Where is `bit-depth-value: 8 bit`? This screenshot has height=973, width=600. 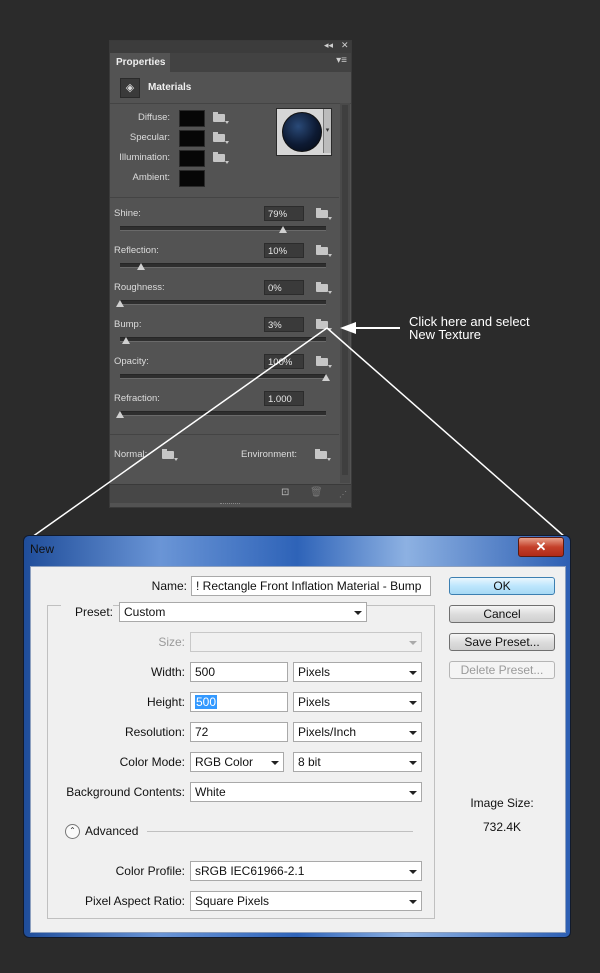 bit-depth-value: 8 bit is located at coordinates (309, 762).